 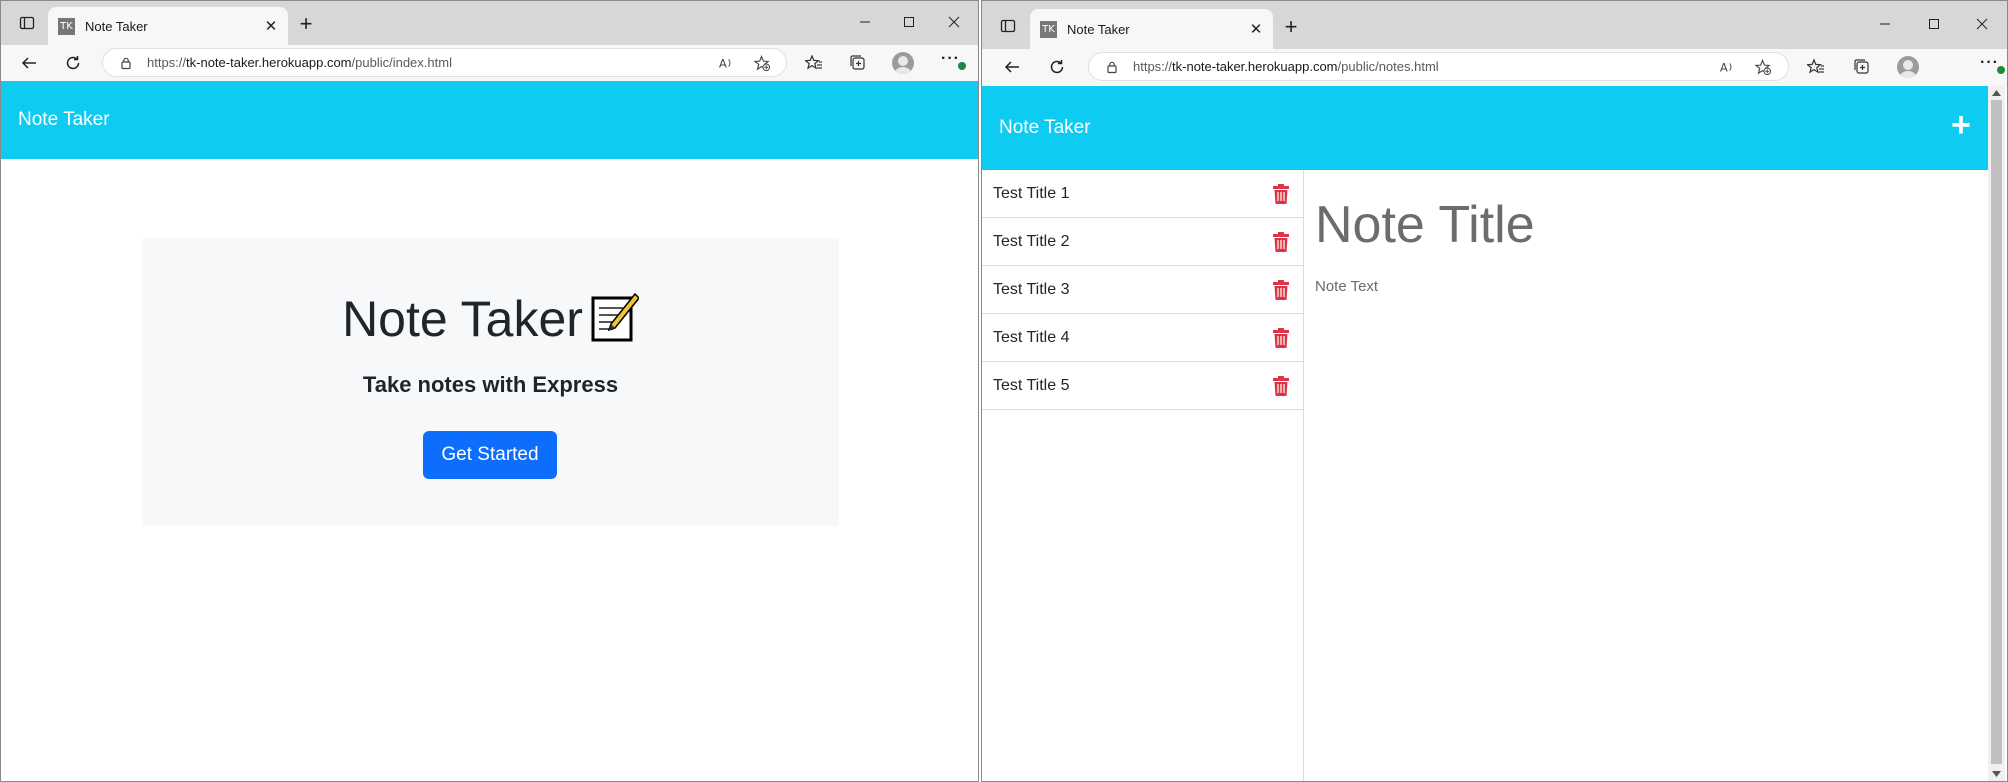 I want to click on plus-icon: +, so click(x=1961, y=125).